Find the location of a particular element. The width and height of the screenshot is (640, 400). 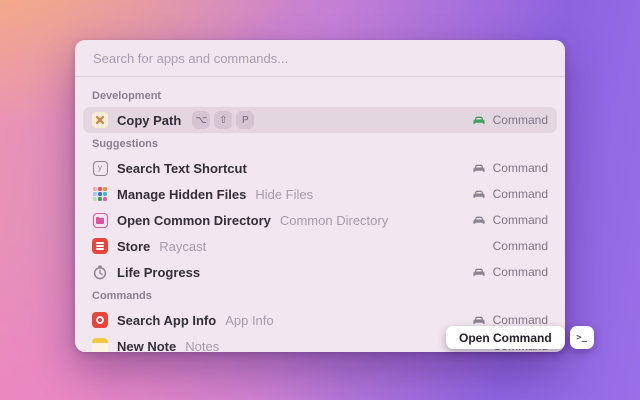

search-input is located at coordinates (320, 58).